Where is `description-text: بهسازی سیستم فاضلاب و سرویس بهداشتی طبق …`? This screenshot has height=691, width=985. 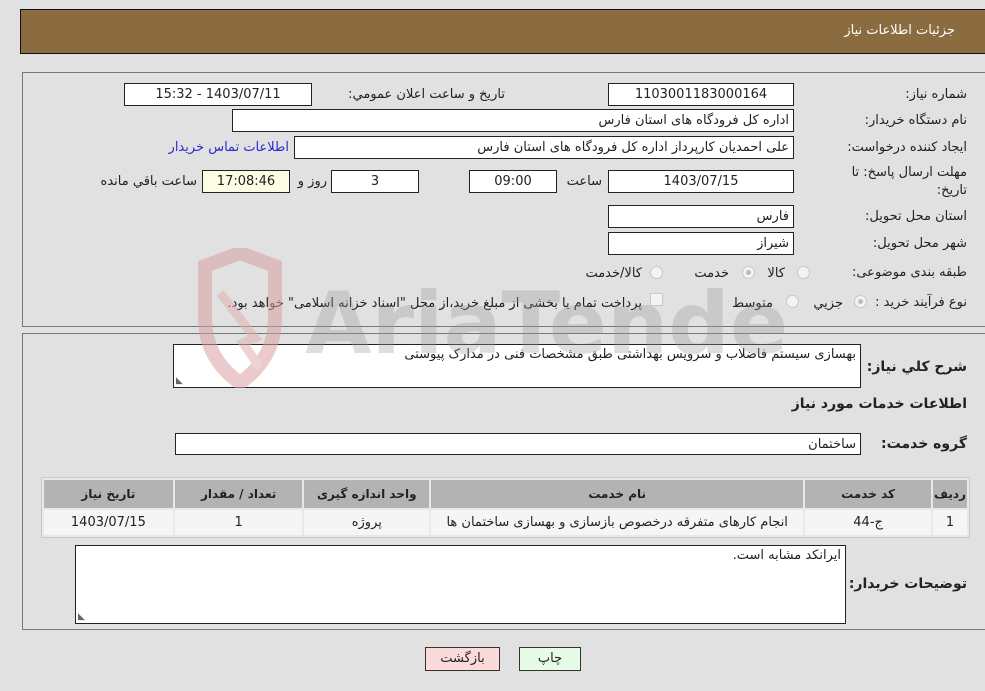 description-text: بهسازی سیستم فاضلاب و سرویس بهداشتی طبق … is located at coordinates (630, 354).